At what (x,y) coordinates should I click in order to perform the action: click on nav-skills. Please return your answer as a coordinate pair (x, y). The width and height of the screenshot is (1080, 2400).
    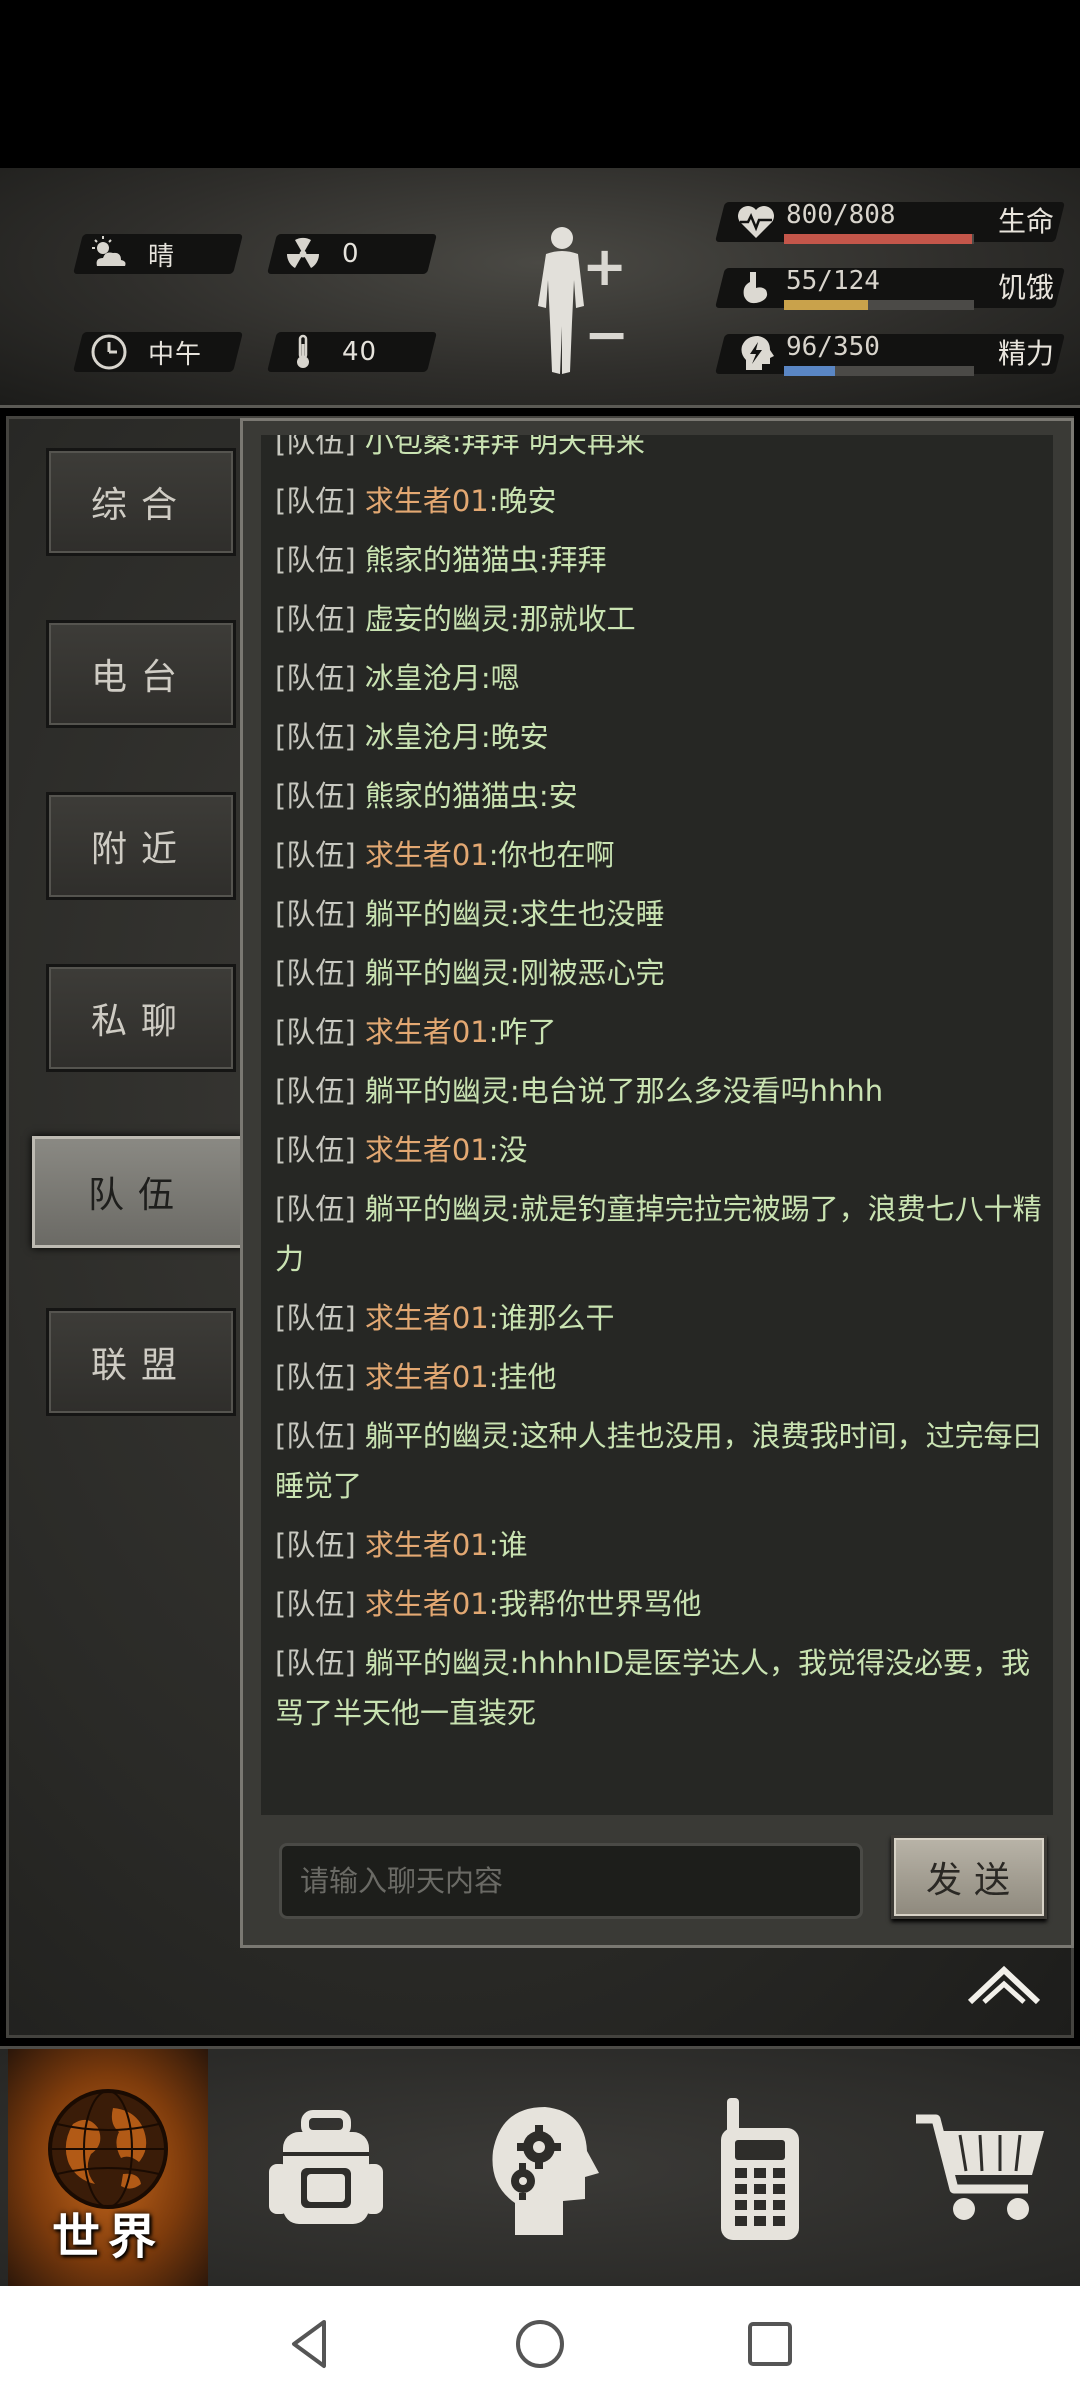
    Looking at the image, I should click on (540, 2169).